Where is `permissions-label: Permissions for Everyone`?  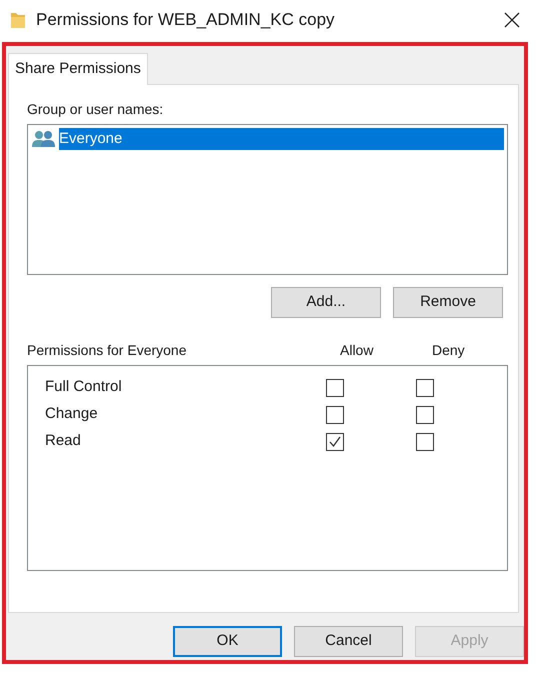
permissions-label: Permissions for Everyone is located at coordinates (107, 350).